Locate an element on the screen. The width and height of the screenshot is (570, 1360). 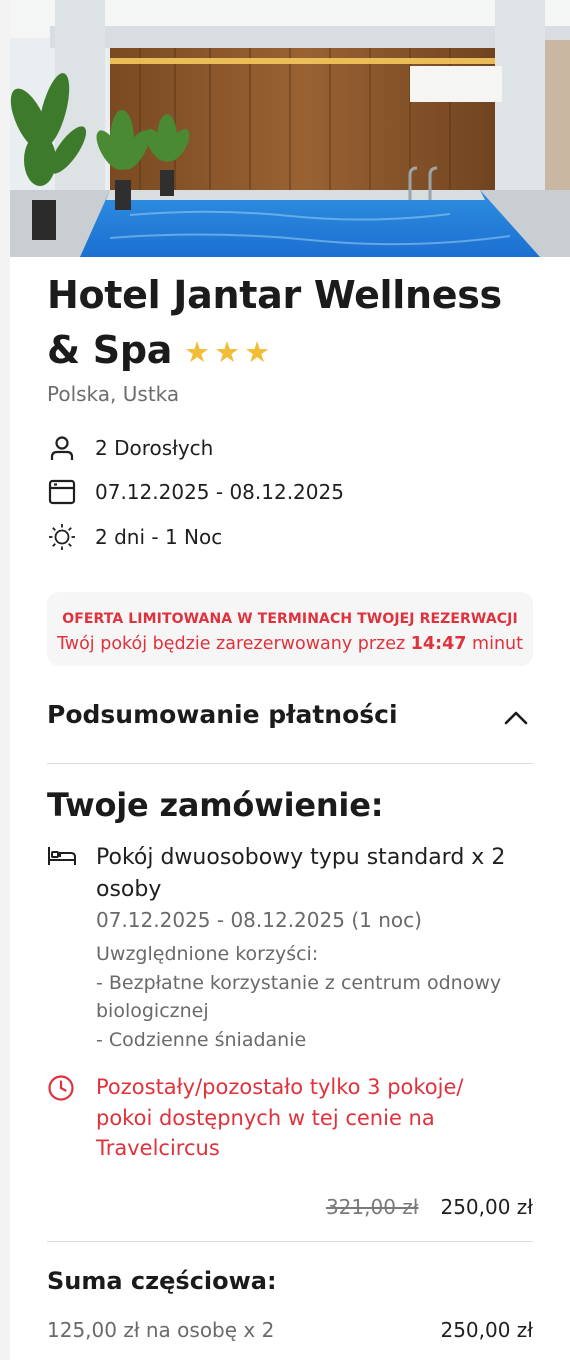
dates-text: 07.12.2025 - 08.12.2025 is located at coordinates (219, 492).